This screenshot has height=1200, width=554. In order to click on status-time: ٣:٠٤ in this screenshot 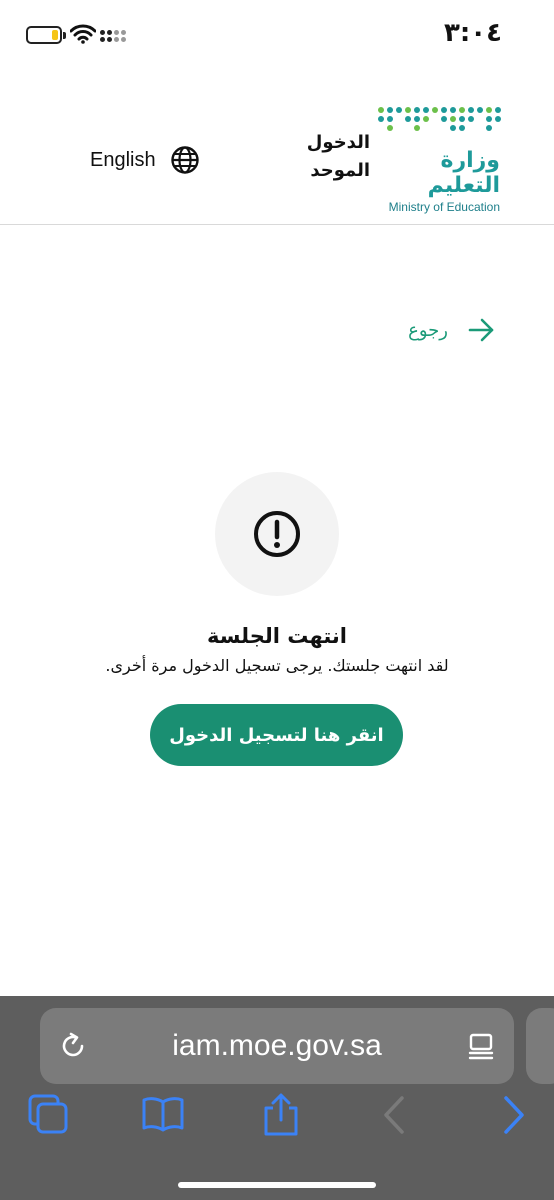, I will do `click(472, 33)`.